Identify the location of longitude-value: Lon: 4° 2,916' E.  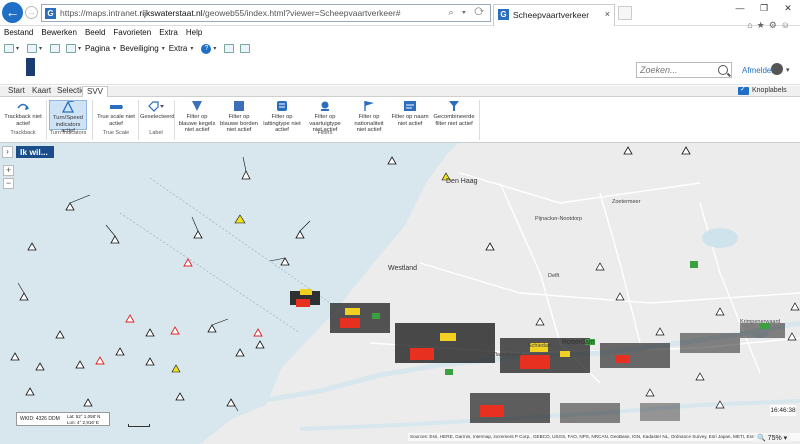
(83, 422).